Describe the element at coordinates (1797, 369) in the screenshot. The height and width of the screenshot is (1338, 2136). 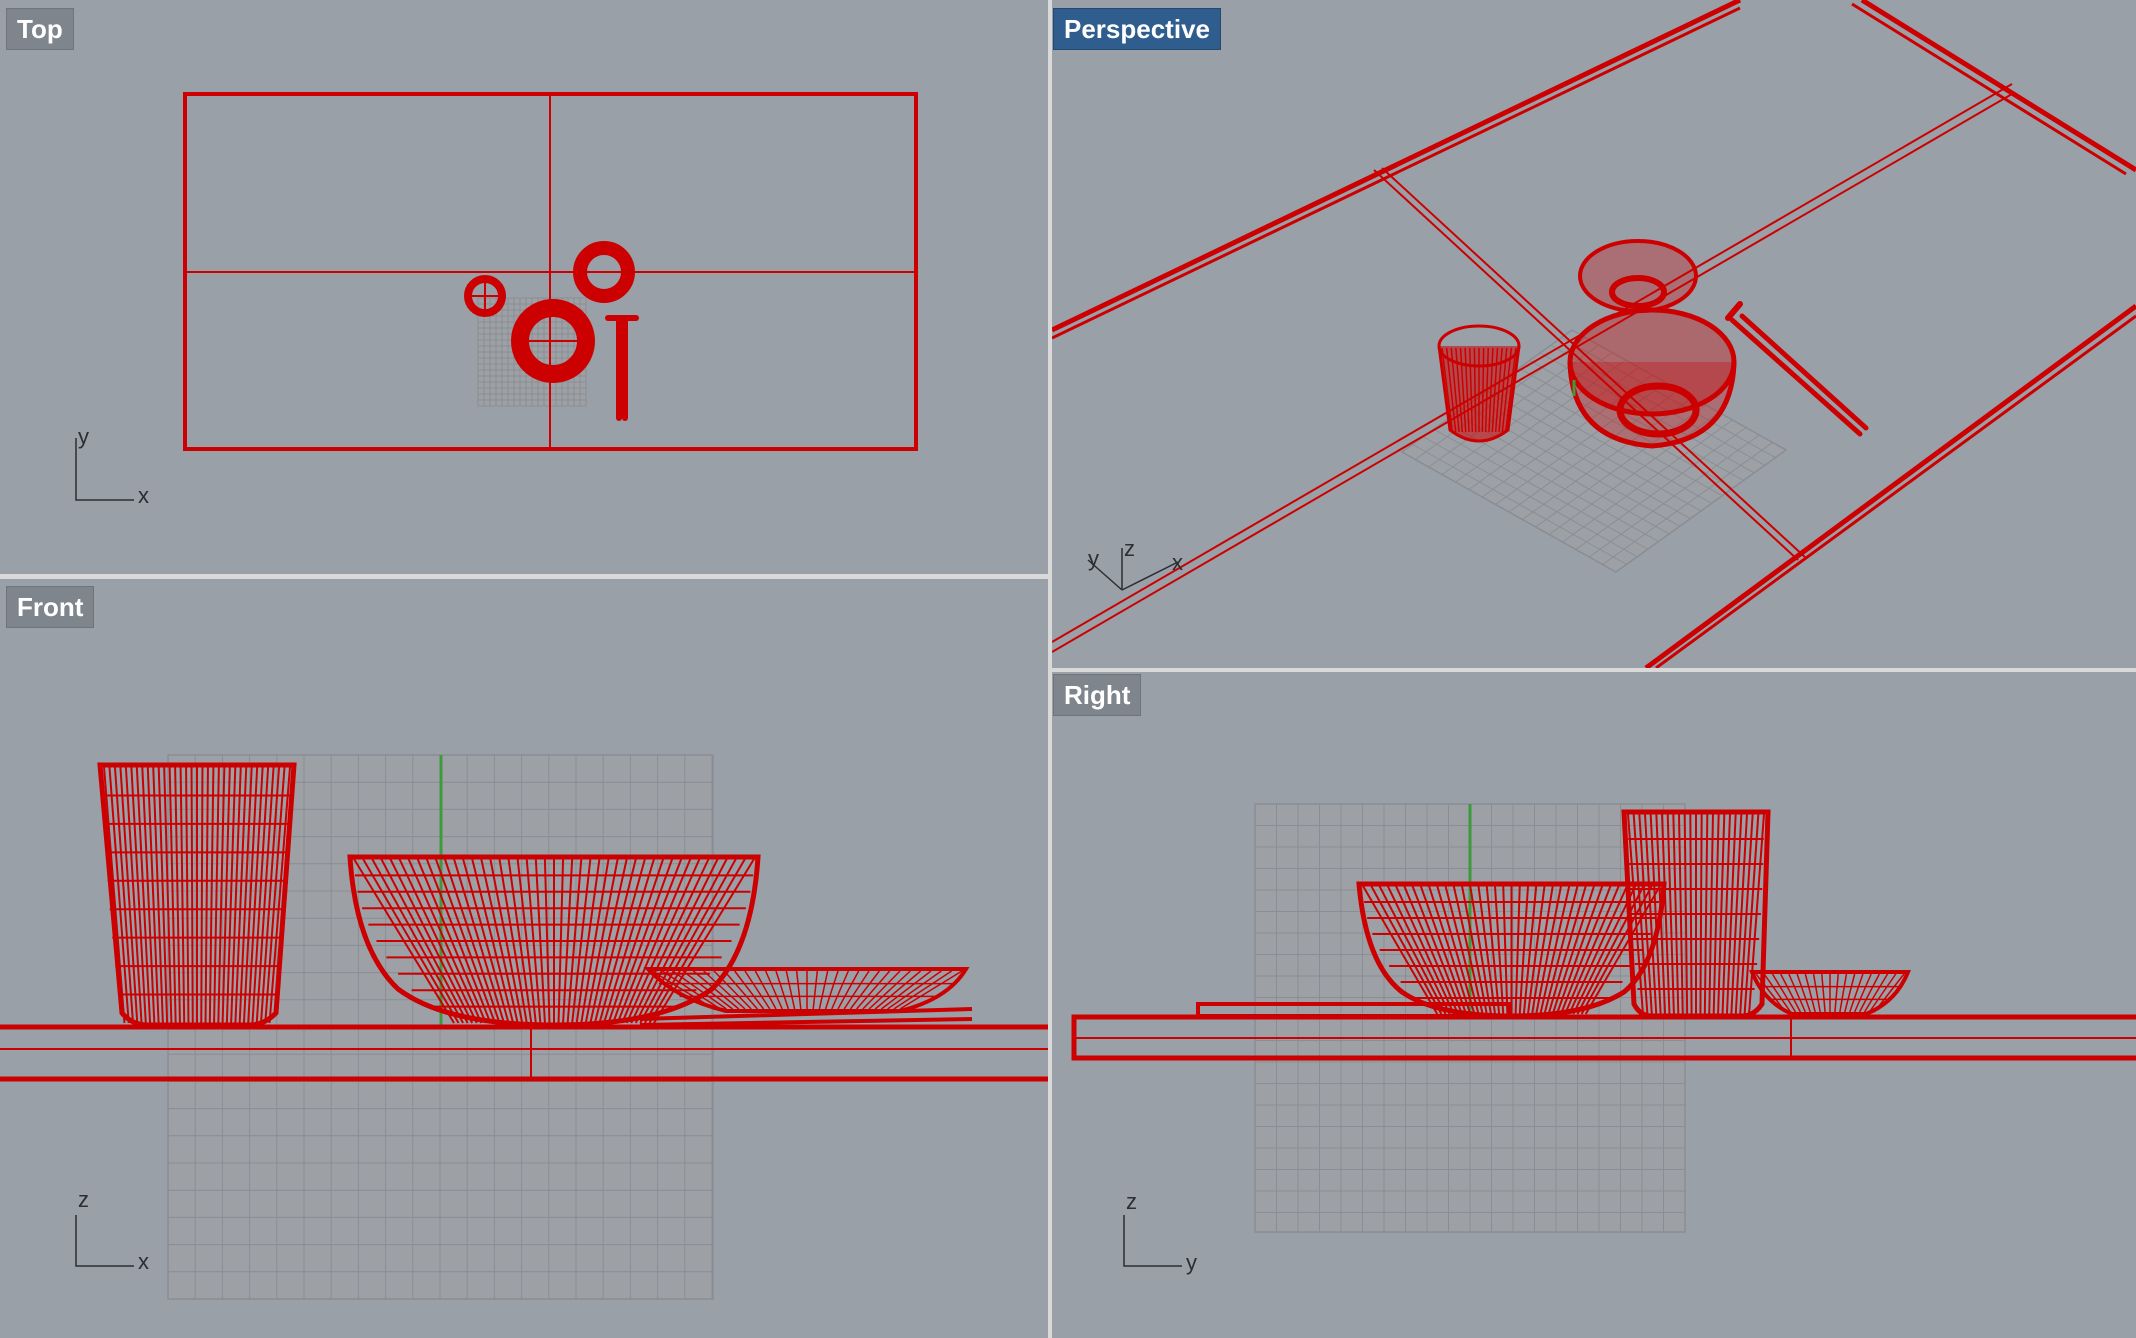
I see `chopsticks-perspective` at that location.